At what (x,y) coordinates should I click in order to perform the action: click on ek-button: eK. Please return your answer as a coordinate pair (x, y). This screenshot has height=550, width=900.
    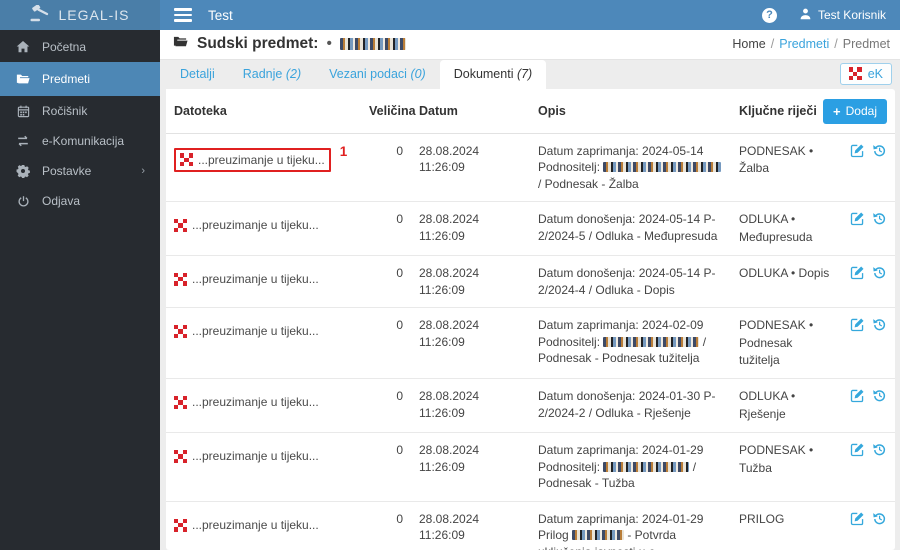
    Looking at the image, I should click on (865, 73).